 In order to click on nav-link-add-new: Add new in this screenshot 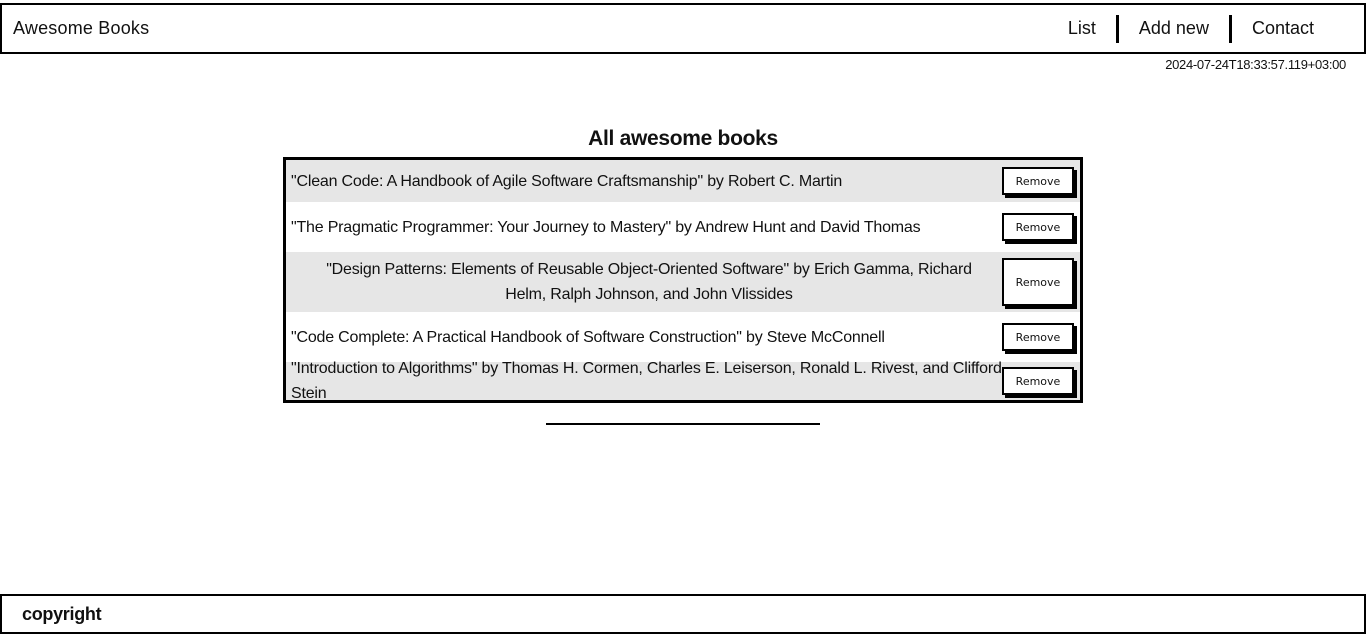, I will do `click(1174, 29)`.